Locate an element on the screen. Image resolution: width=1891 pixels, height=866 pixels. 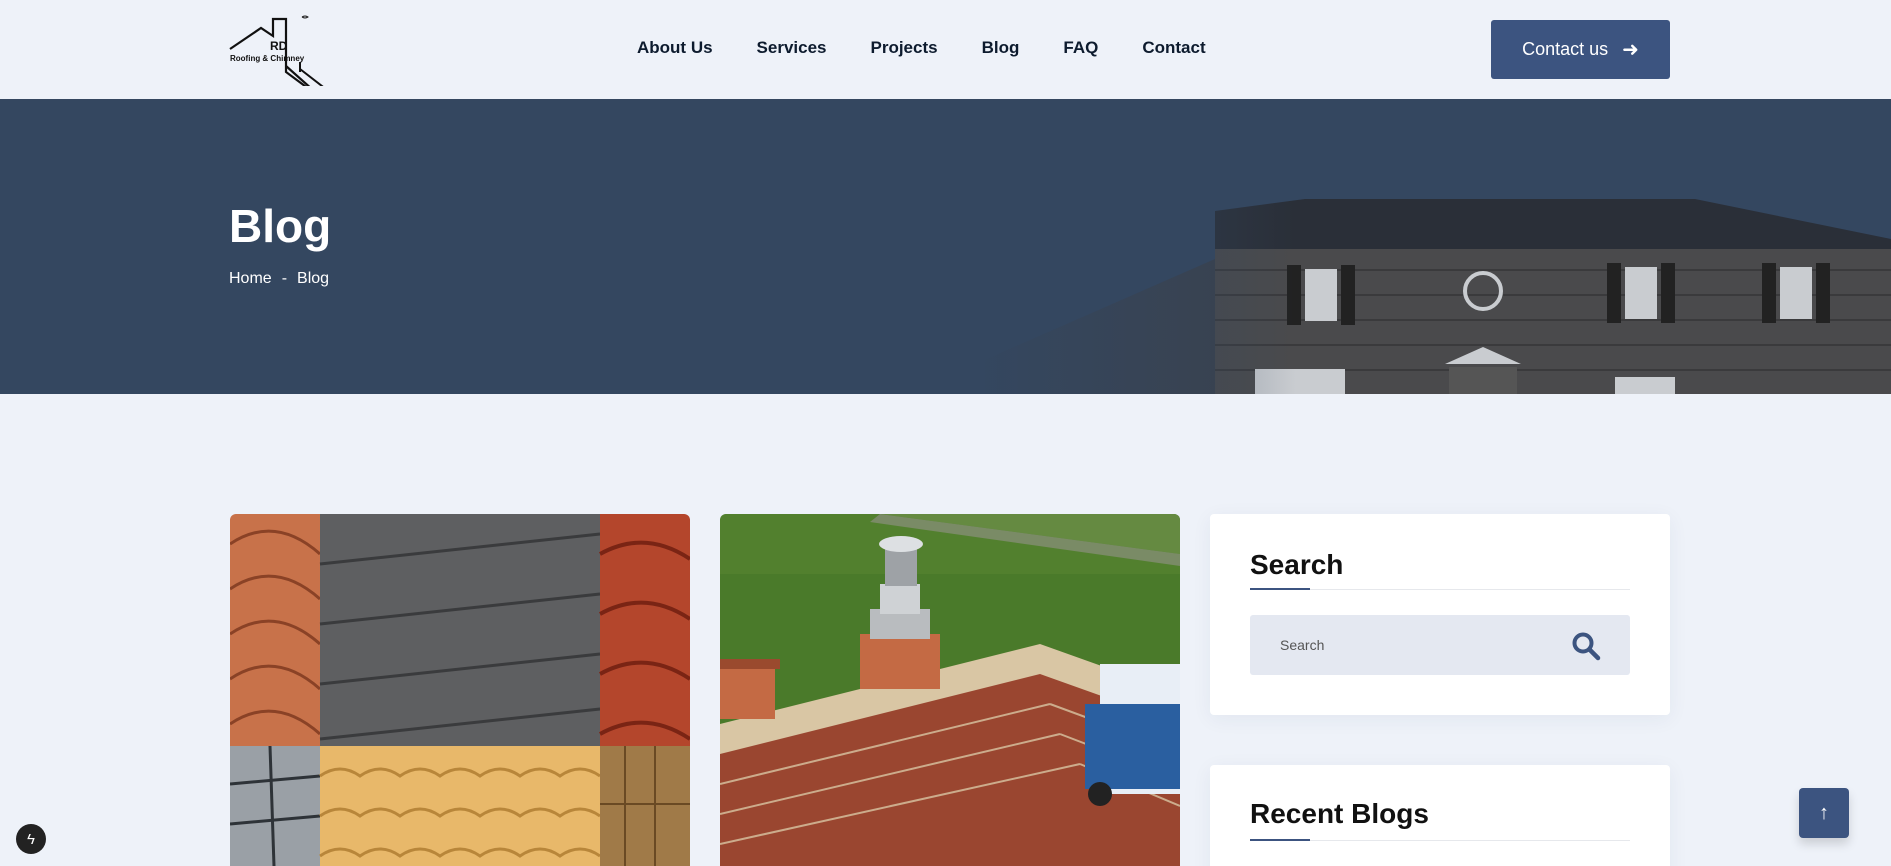
logo: RD Roofing & Chimney is located at coordinates (285, 64).